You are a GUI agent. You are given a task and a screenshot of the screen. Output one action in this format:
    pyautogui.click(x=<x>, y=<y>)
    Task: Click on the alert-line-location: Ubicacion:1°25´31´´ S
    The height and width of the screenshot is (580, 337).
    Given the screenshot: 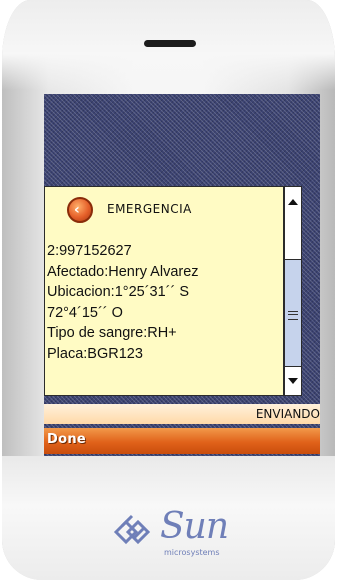 What is the action you would take?
    pyautogui.click(x=118, y=292)
    